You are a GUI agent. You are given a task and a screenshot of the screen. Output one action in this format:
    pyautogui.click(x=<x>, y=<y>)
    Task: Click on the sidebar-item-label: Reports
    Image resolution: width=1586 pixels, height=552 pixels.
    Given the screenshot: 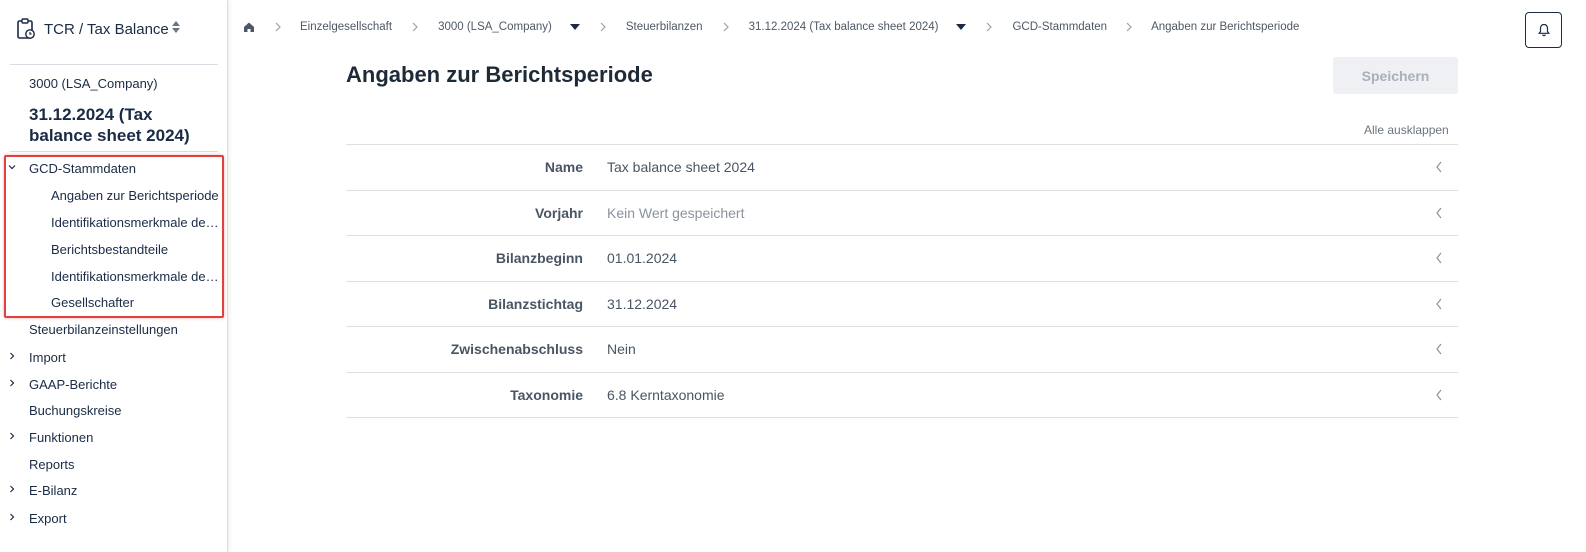 What is the action you would take?
    pyautogui.click(x=52, y=464)
    